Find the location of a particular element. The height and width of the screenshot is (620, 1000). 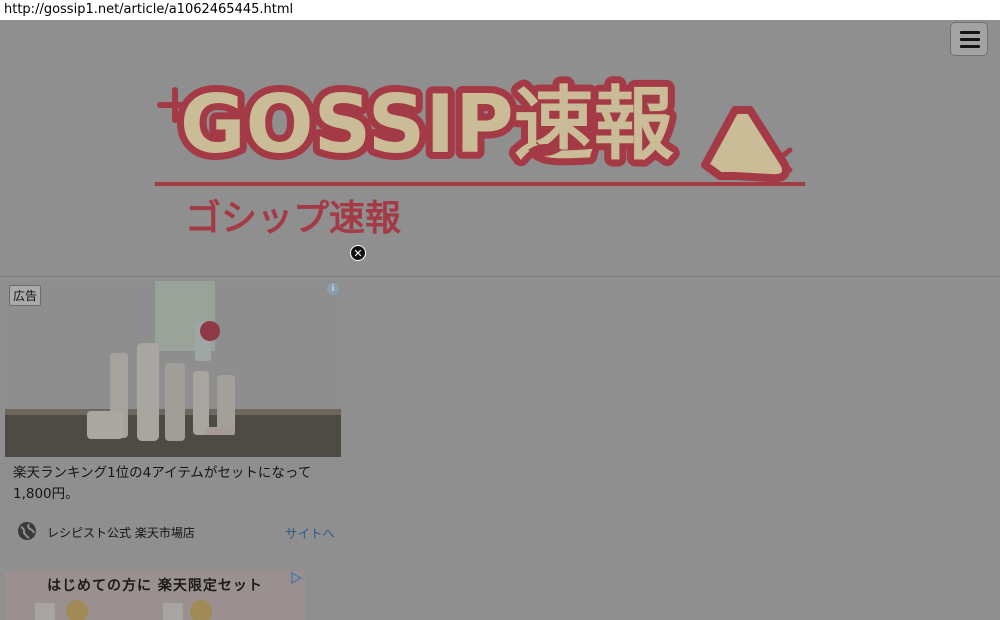

globe-icon is located at coordinates (27, 531).